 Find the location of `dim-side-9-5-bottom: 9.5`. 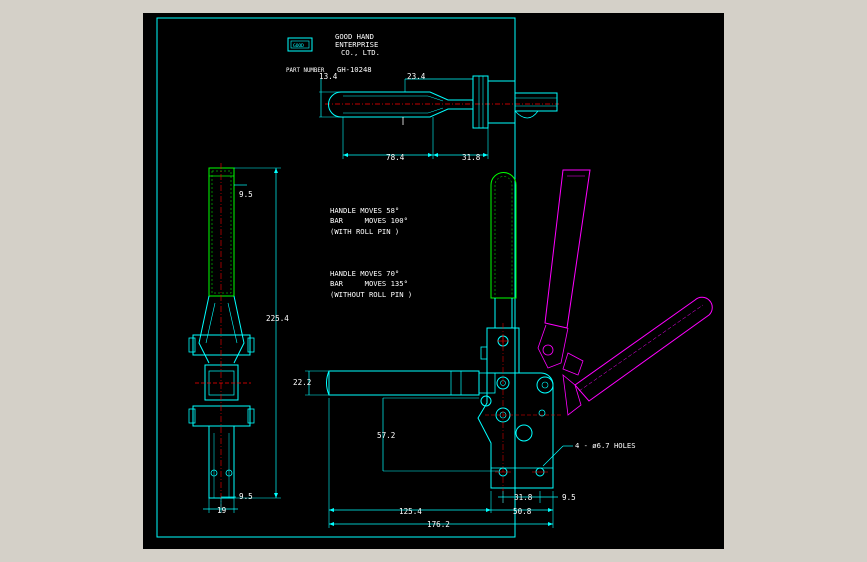

dim-side-9-5-bottom: 9.5 is located at coordinates (246, 496).